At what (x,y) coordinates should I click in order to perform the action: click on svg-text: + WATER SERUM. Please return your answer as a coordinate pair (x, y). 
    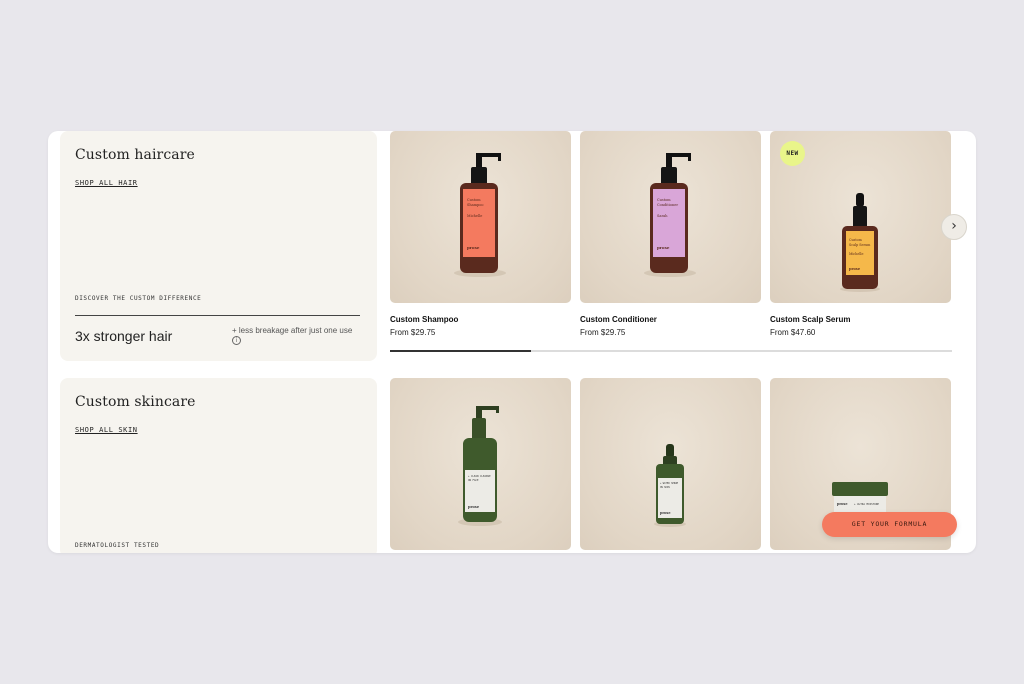
    Looking at the image, I should click on (669, 483).